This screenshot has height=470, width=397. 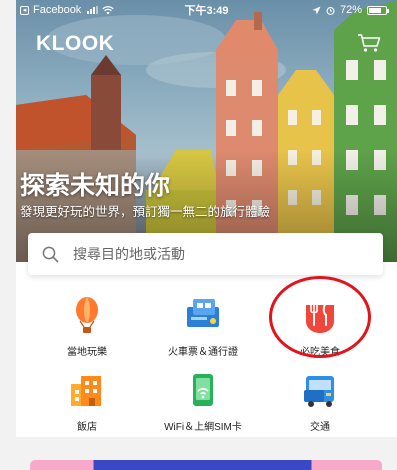 What do you see at coordinates (369, 43) in the screenshot?
I see `shopping-cart-icon` at bounding box center [369, 43].